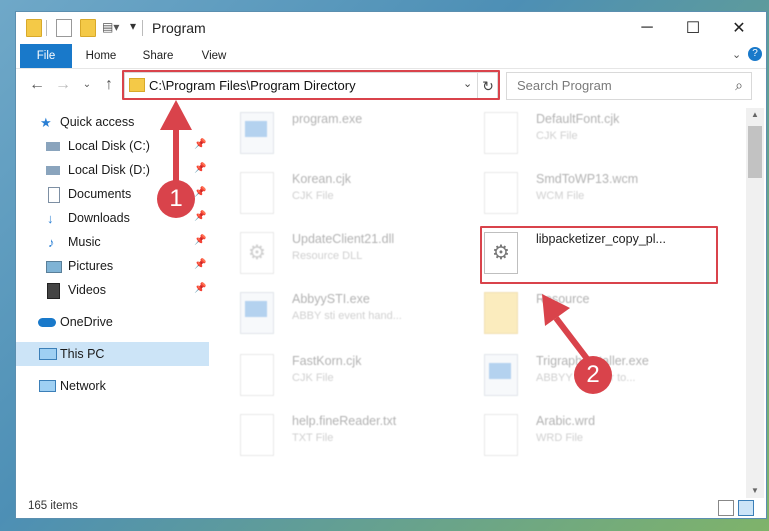 The image size is (769, 531). What do you see at coordinates (593, 375) in the screenshot?
I see `step-badge-2: 2` at bounding box center [593, 375].